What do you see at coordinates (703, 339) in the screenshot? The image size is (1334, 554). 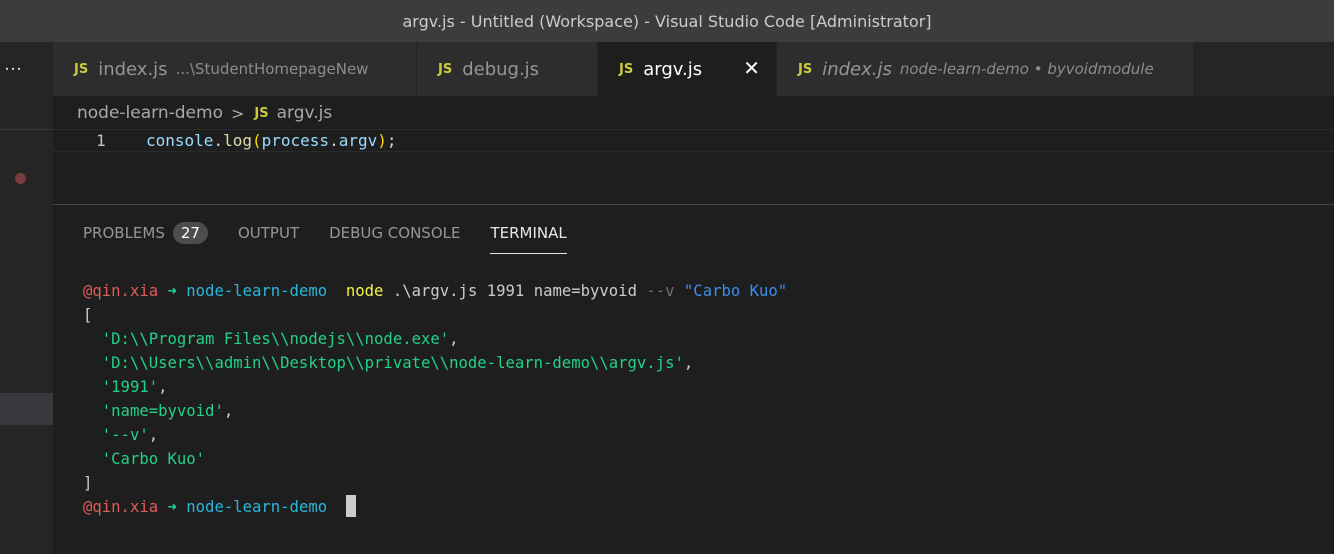 I see `output-line: 'D:\\Program Files\\nodejs\\node.exe',` at bounding box center [703, 339].